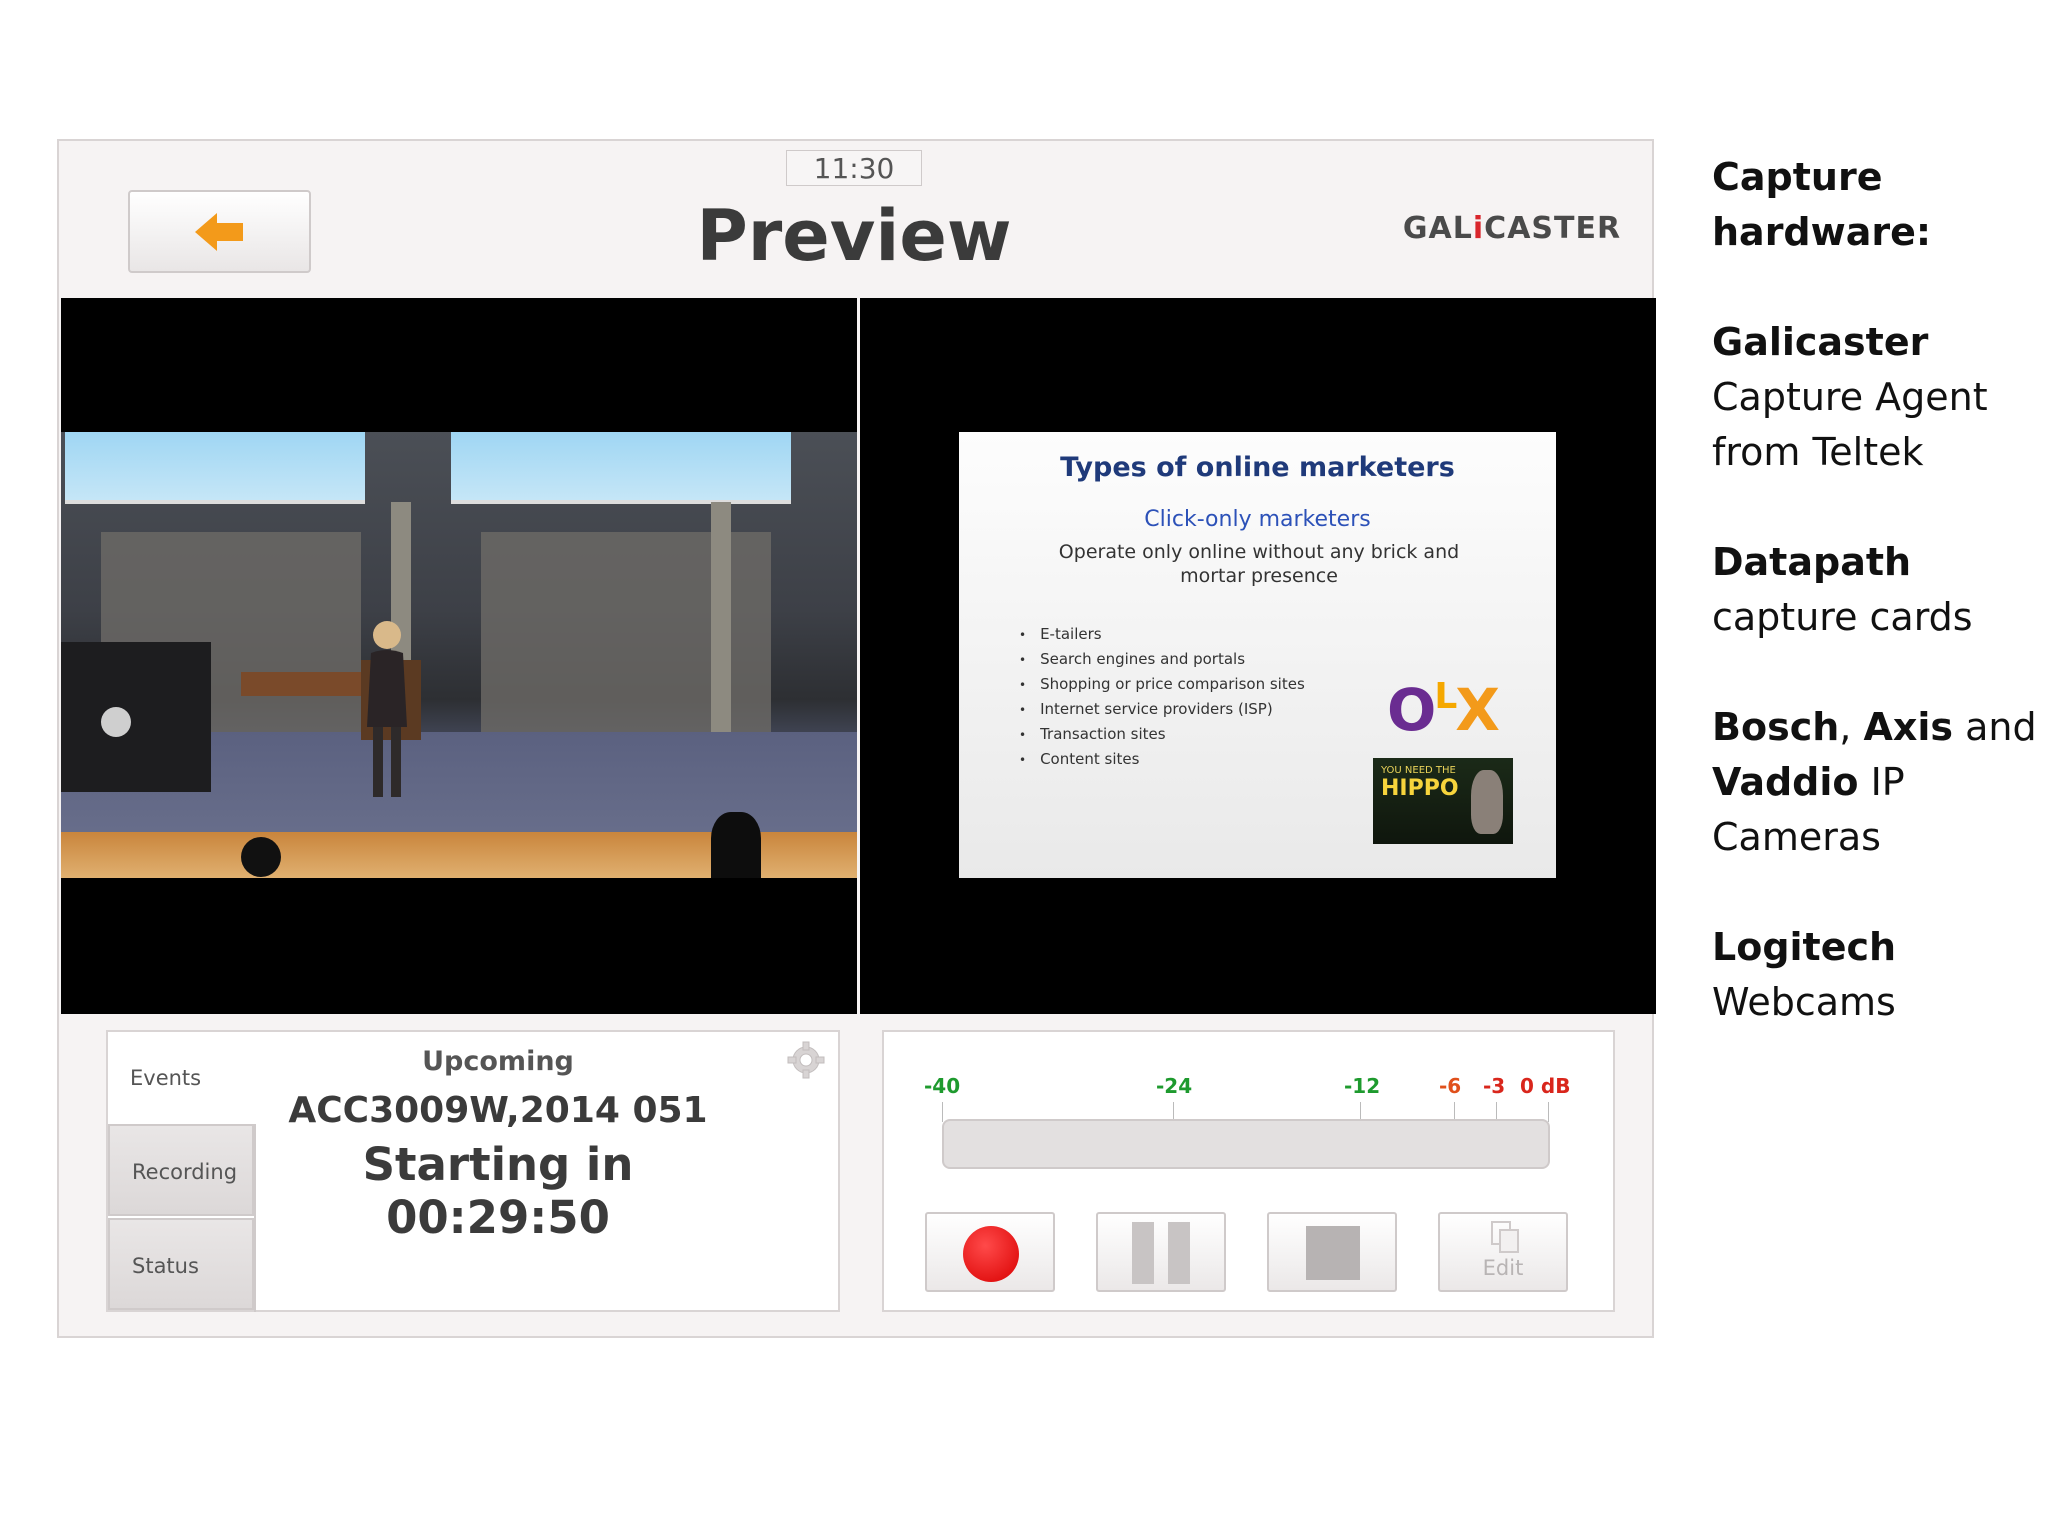  What do you see at coordinates (1420, 788) in the screenshot?
I see `hippo-big-text: HIPPO` at bounding box center [1420, 788].